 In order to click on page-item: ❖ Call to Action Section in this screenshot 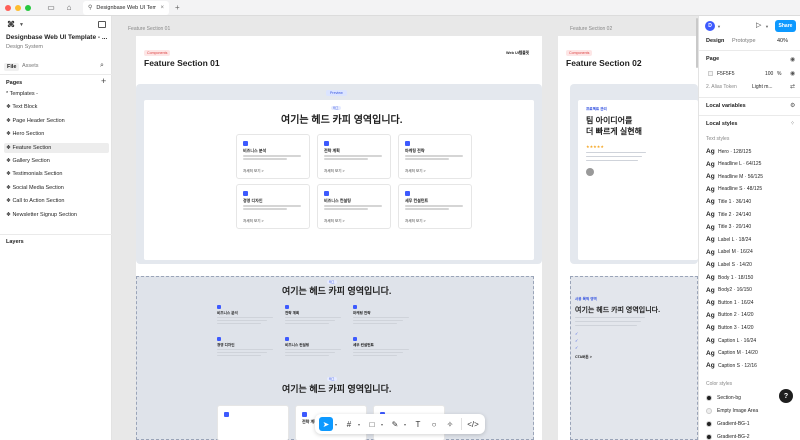, I will do `click(56, 201)`.